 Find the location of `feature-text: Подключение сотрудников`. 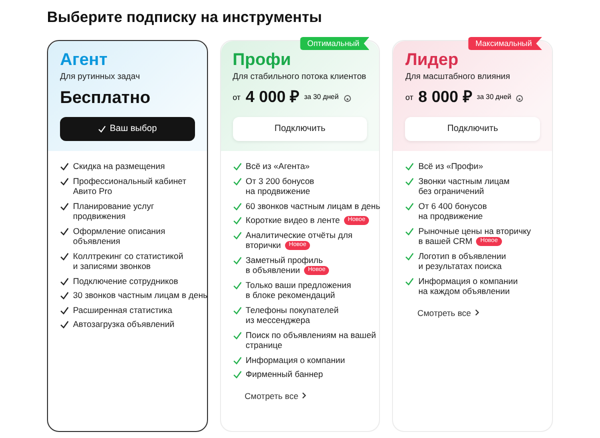

feature-text: Подключение сотрудников is located at coordinates (125, 281).